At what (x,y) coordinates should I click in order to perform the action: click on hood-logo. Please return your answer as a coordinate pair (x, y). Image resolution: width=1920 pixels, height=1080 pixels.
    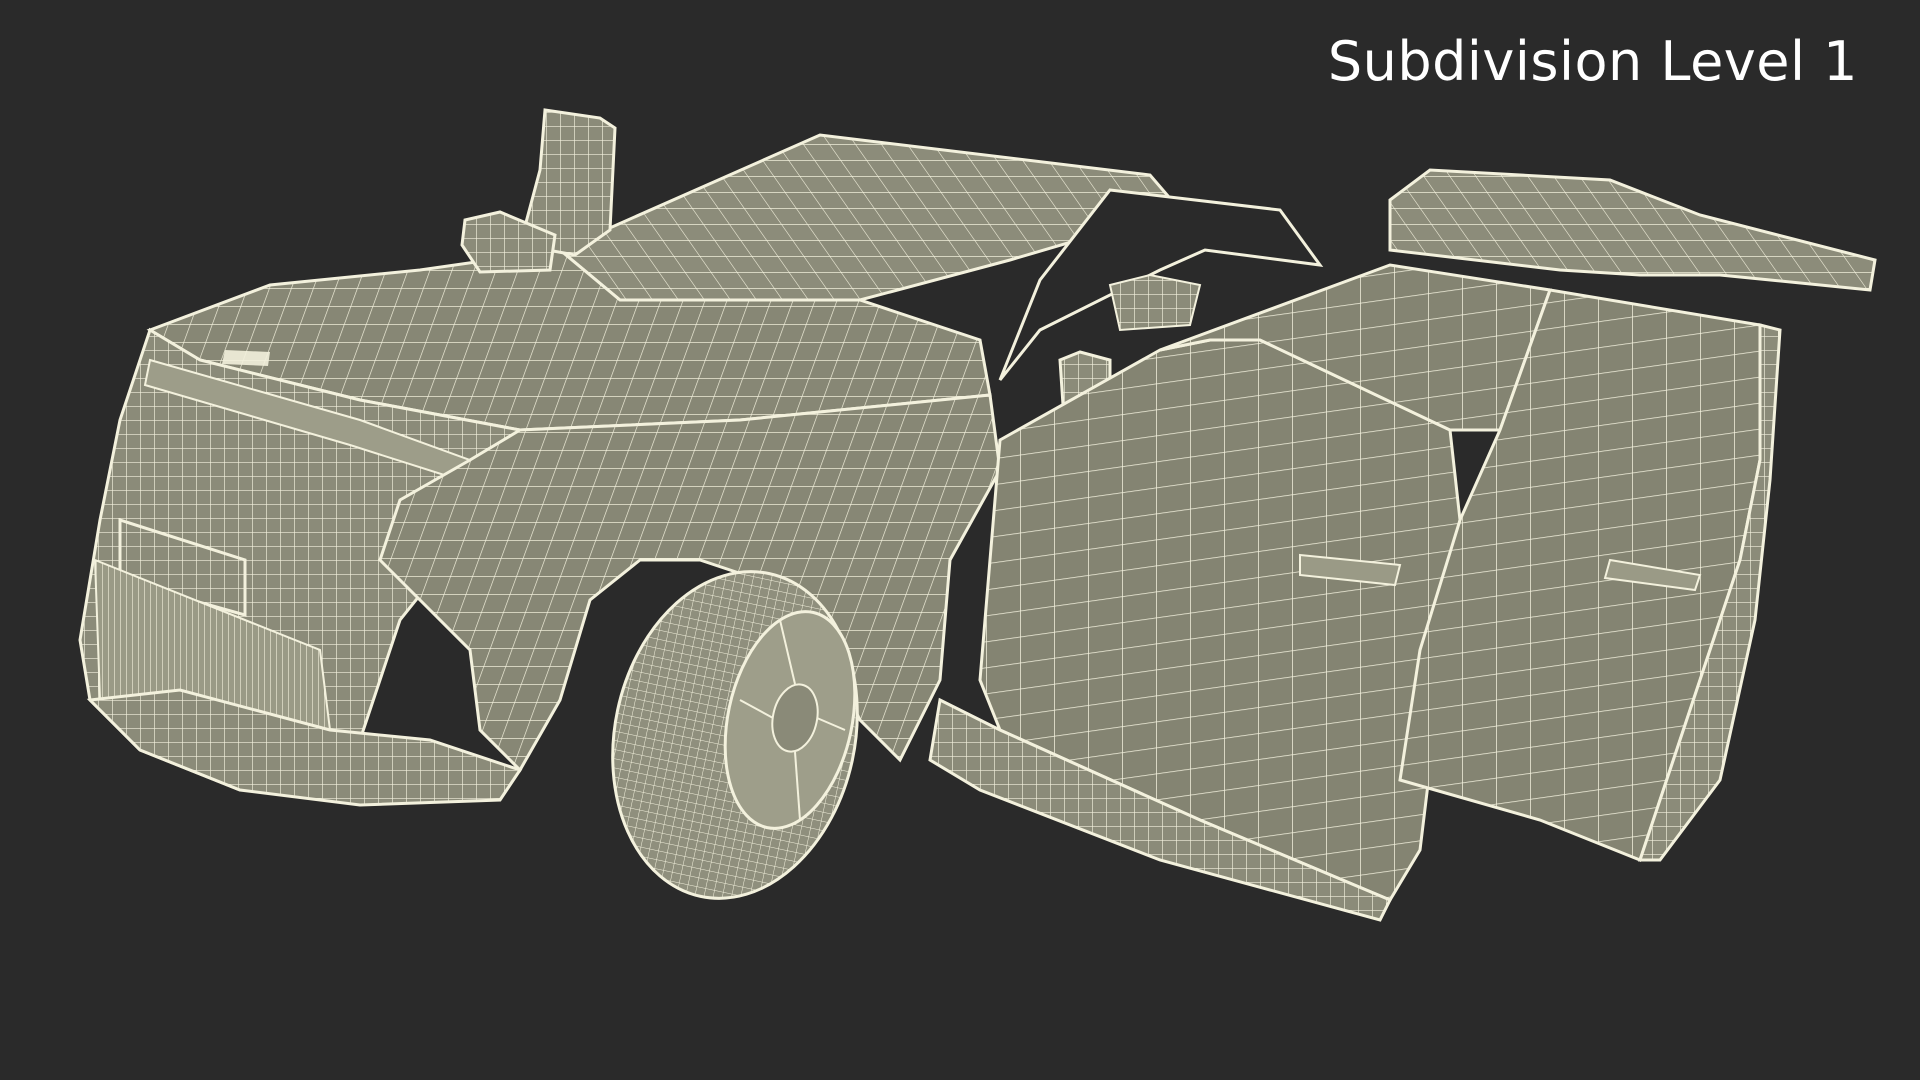
    Looking at the image, I should click on (246, 358).